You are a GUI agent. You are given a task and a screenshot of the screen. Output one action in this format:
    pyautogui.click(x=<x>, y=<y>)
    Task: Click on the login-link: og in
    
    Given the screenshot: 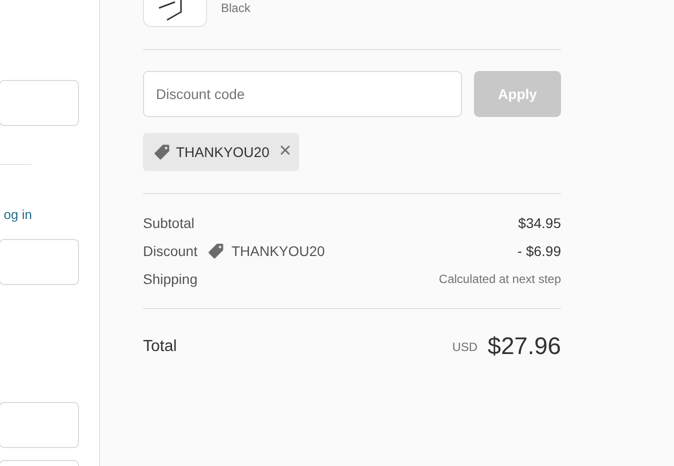 What is the action you would take?
    pyautogui.click(x=18, y=214)
    